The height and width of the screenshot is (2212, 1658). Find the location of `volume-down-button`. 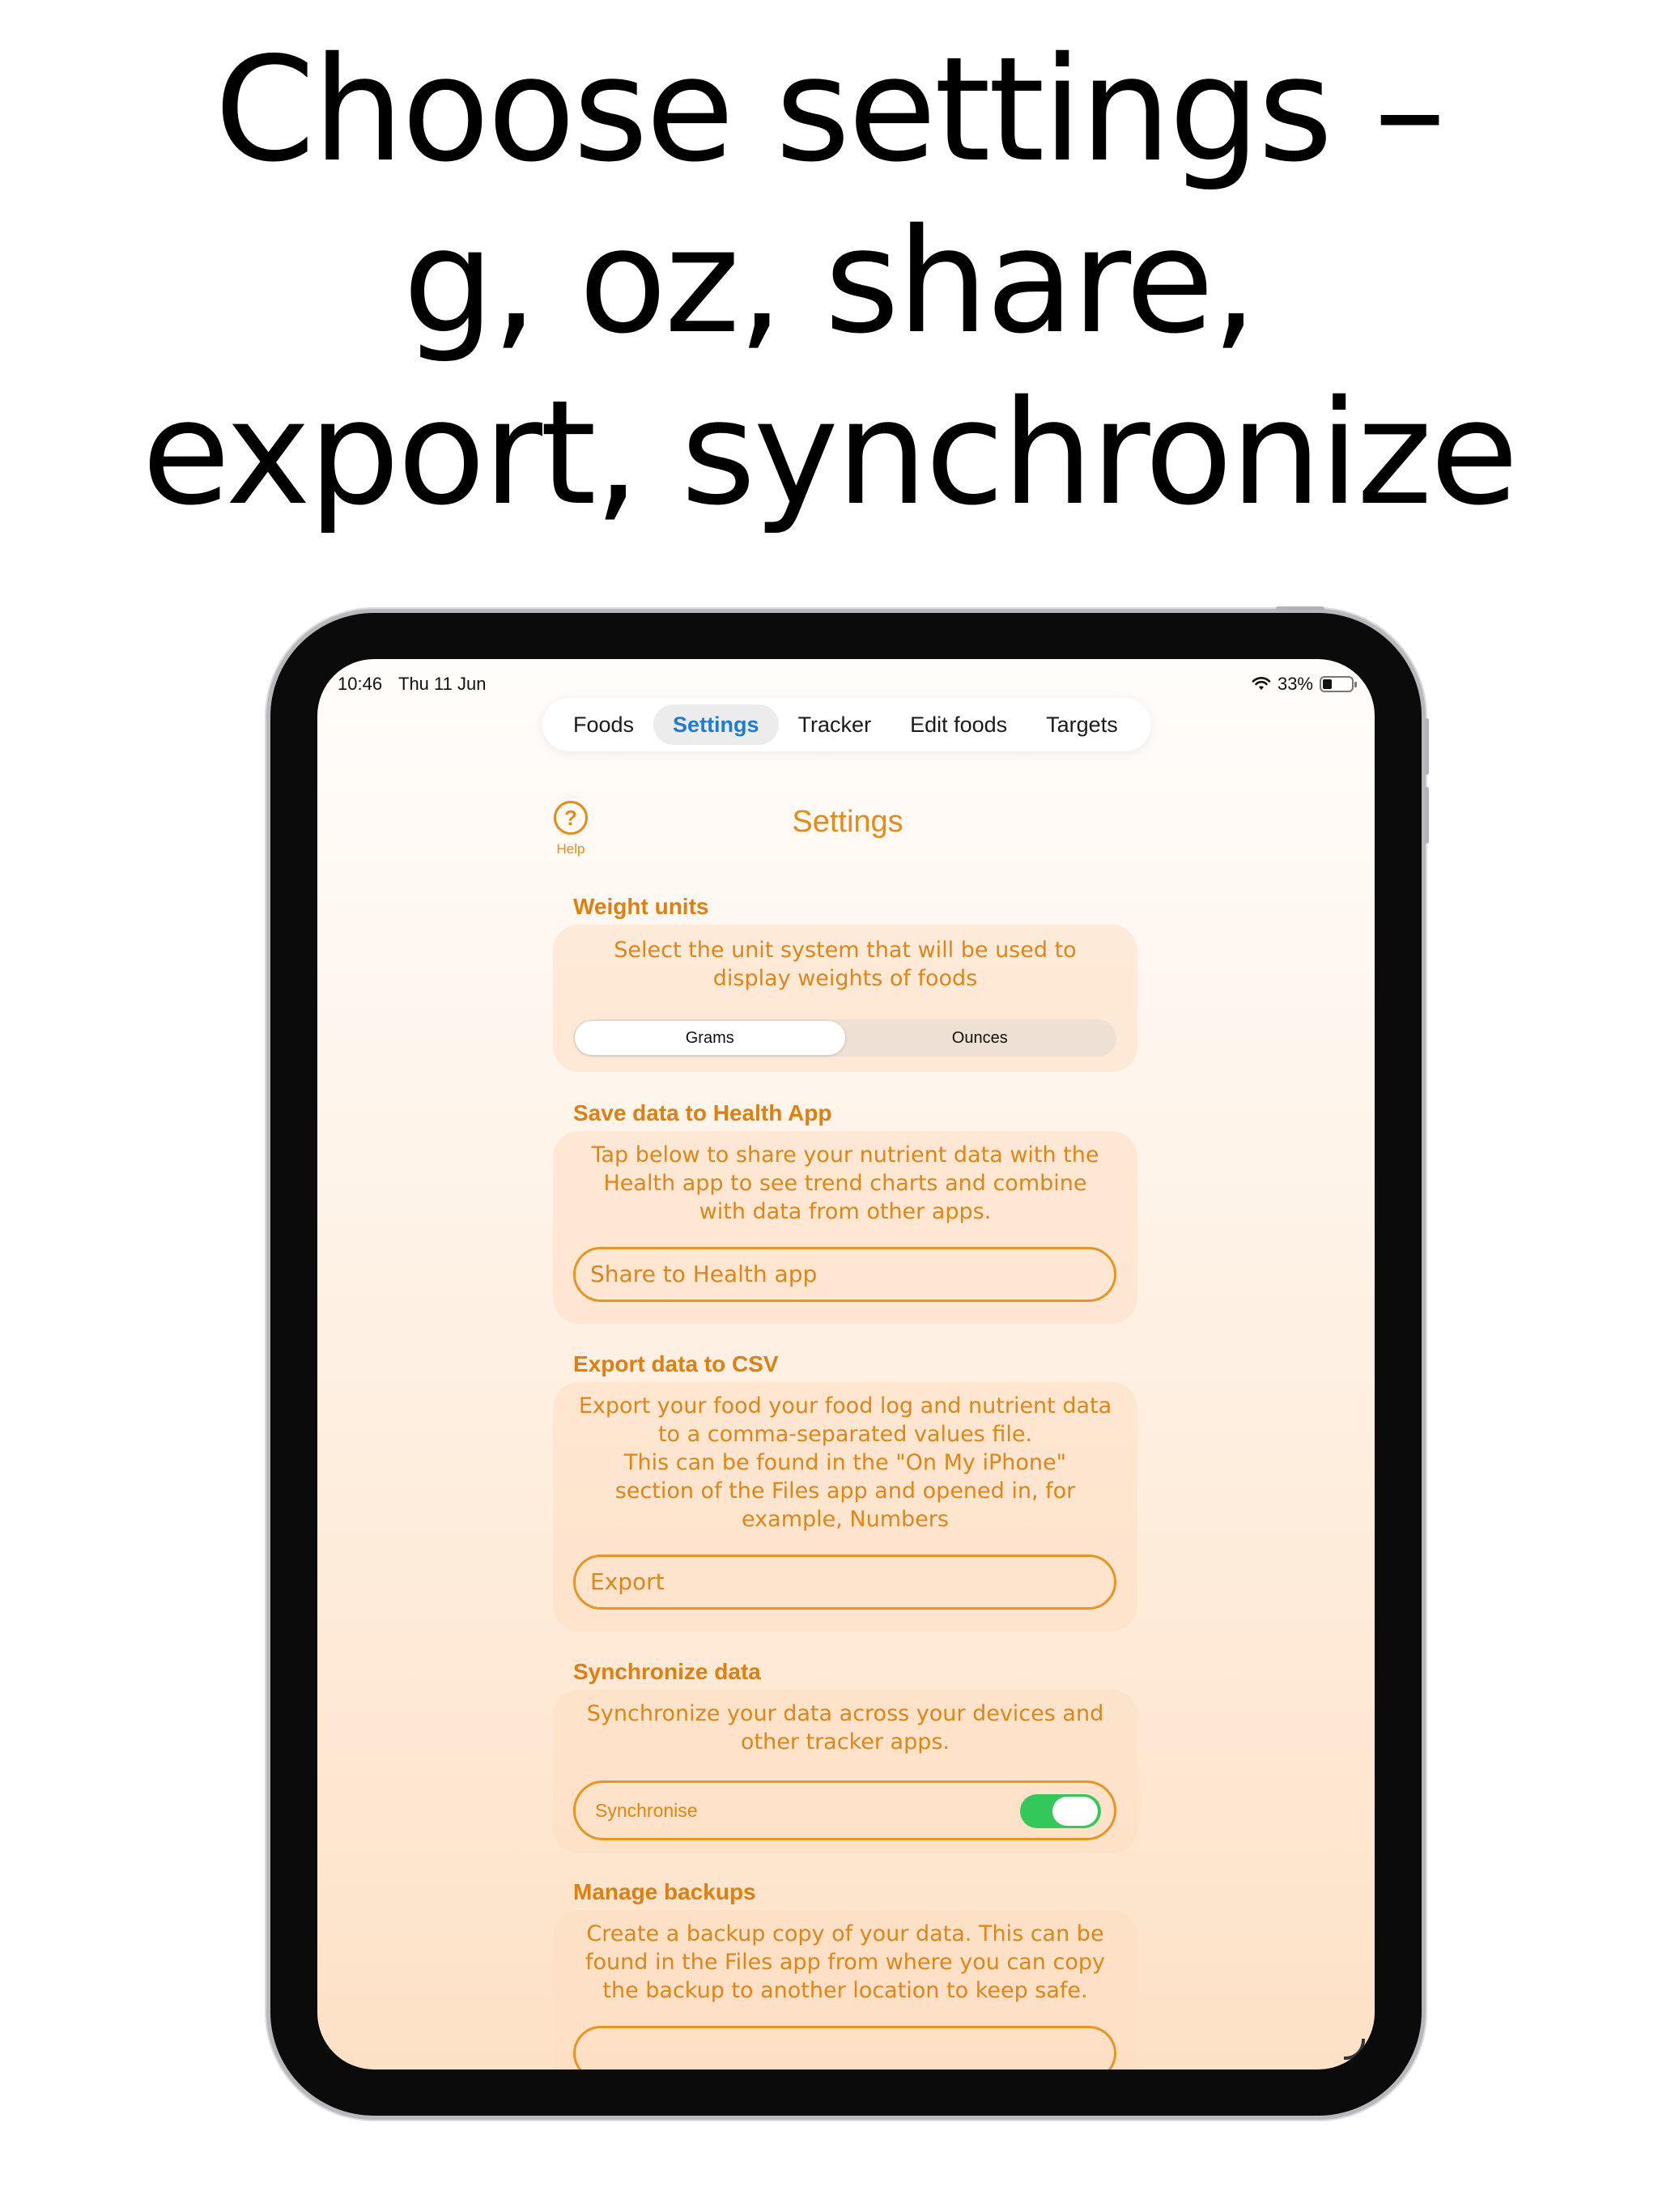

volume-down-button is located at coordinates (1427, 816).